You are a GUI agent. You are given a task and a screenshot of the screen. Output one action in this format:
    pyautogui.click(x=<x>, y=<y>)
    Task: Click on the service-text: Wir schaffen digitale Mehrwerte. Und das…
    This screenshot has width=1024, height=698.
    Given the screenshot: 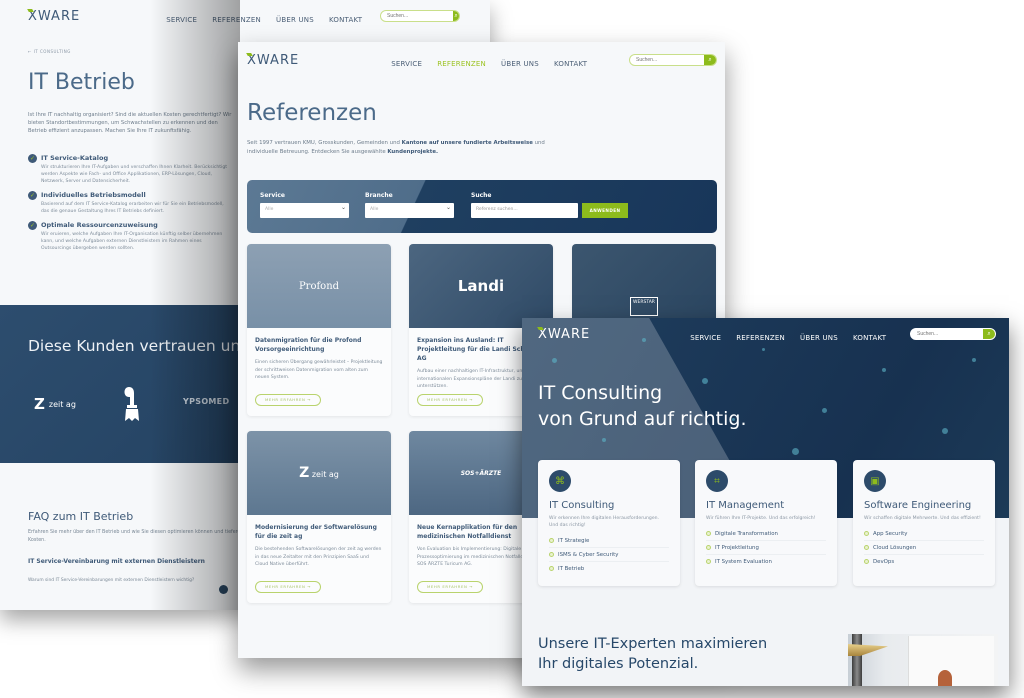 What is the action you would take?
    pyautogui.click(x=922, y=518)
    